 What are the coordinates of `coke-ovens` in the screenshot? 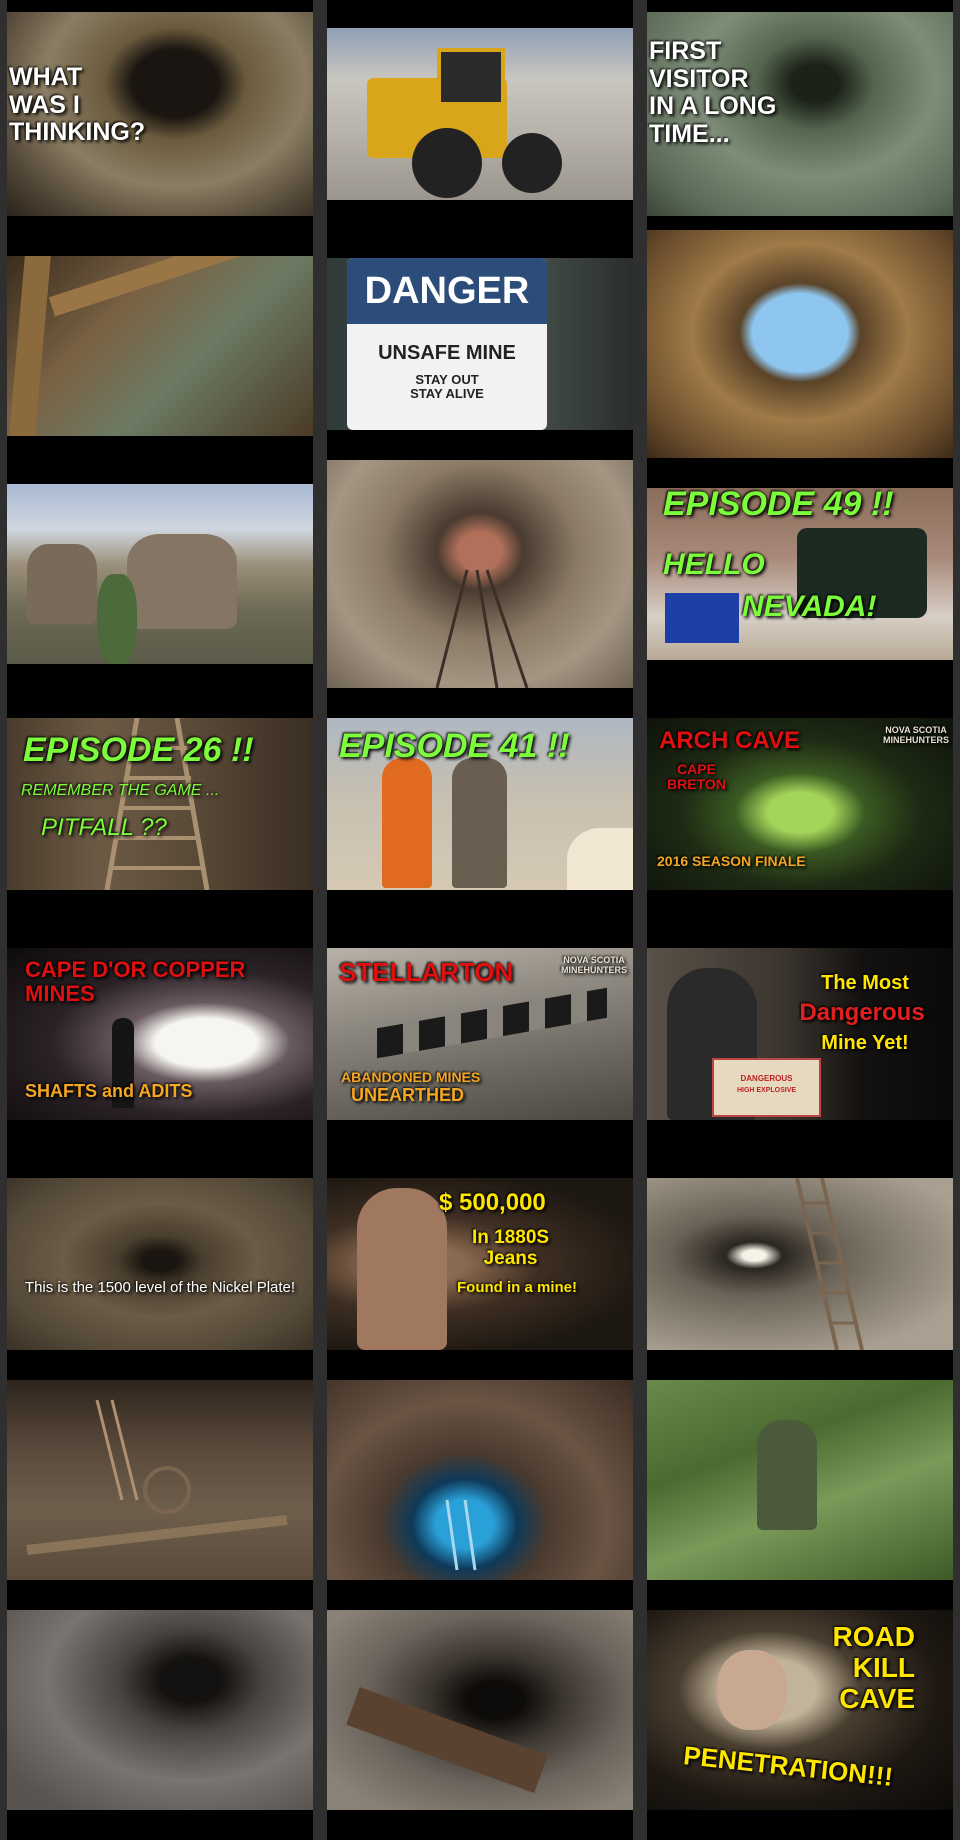 It's located at (492, 1023).